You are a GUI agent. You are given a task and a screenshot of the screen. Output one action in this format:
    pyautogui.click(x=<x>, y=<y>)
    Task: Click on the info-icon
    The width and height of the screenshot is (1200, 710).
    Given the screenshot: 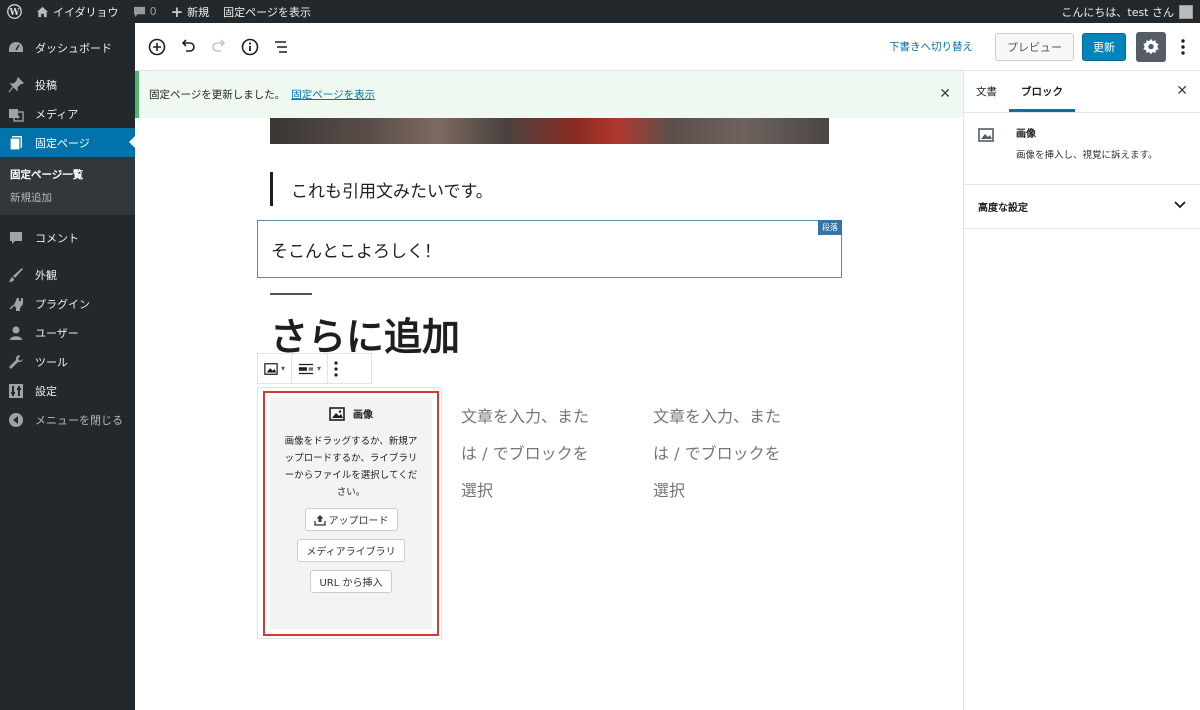 What is the action you would take?
    pyautogui.click(x=250, y=47)
    